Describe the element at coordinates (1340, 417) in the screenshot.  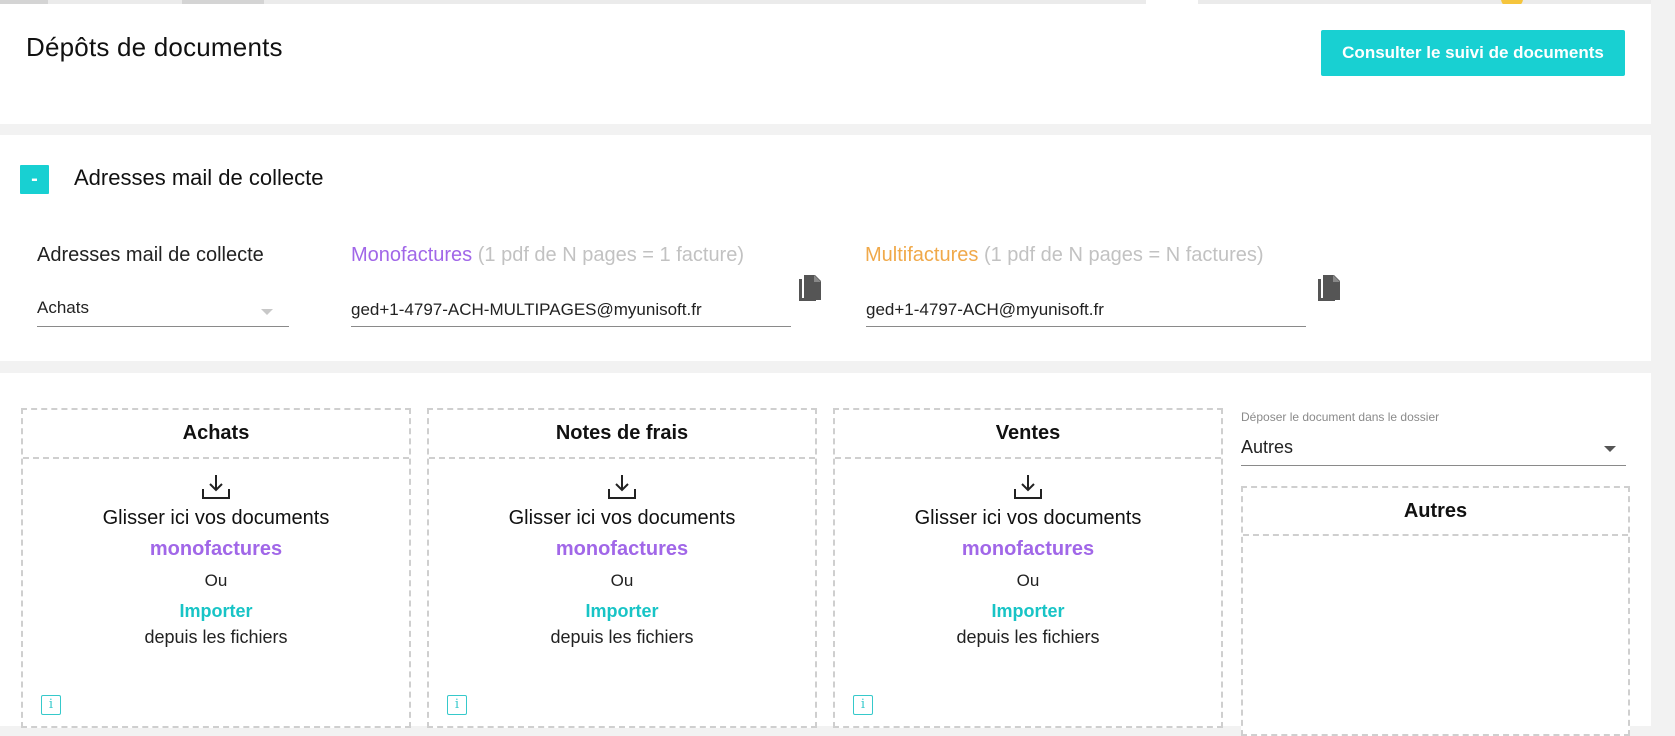
I see `folder-select-label: Déposer le document dans le dossier` at that location.